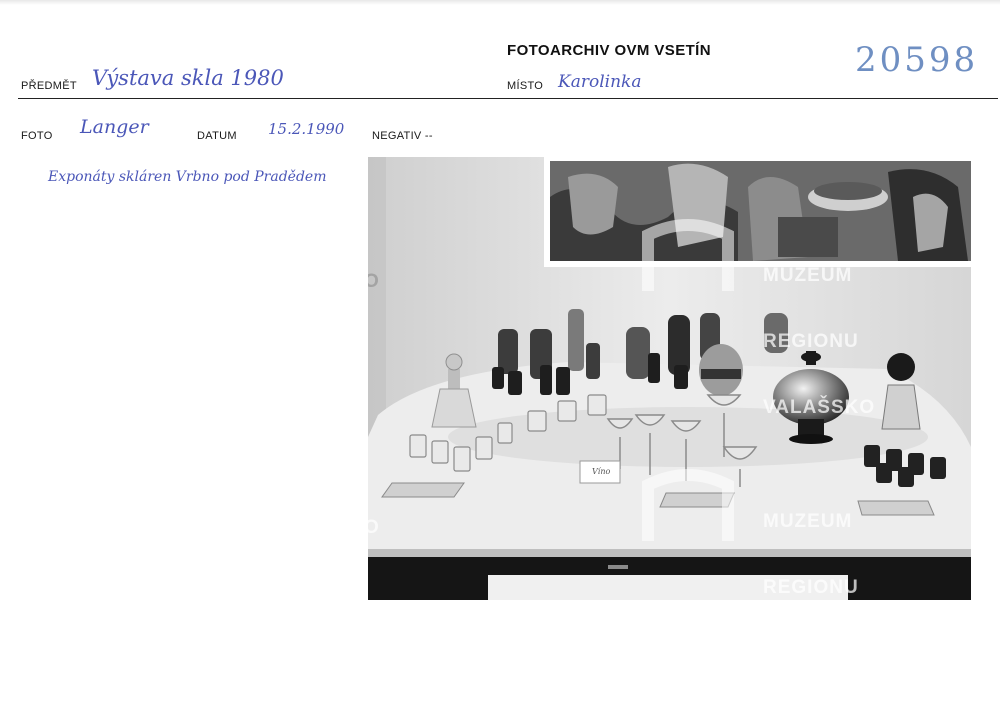 Image resolution: width=1000 pixels, height=707 pixels. I want to click on photographer-value: Langer, so click(114, 127).